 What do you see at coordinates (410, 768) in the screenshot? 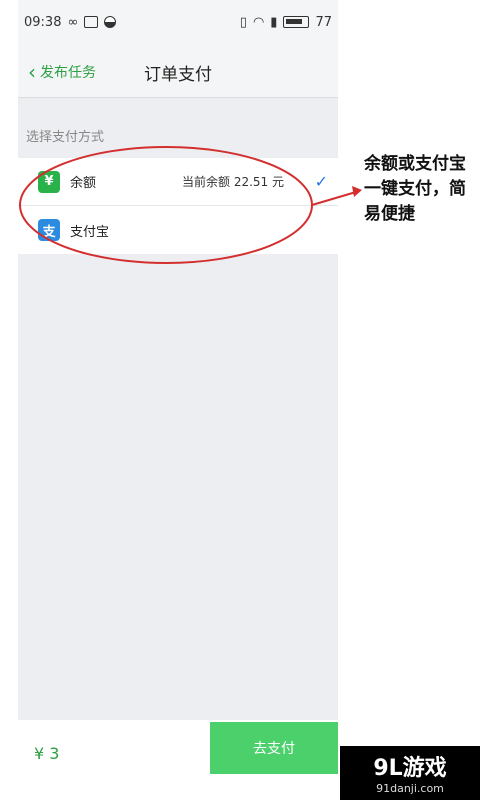
I see `watermark-logo: 9L游戏` at bounding box center [410, 768].